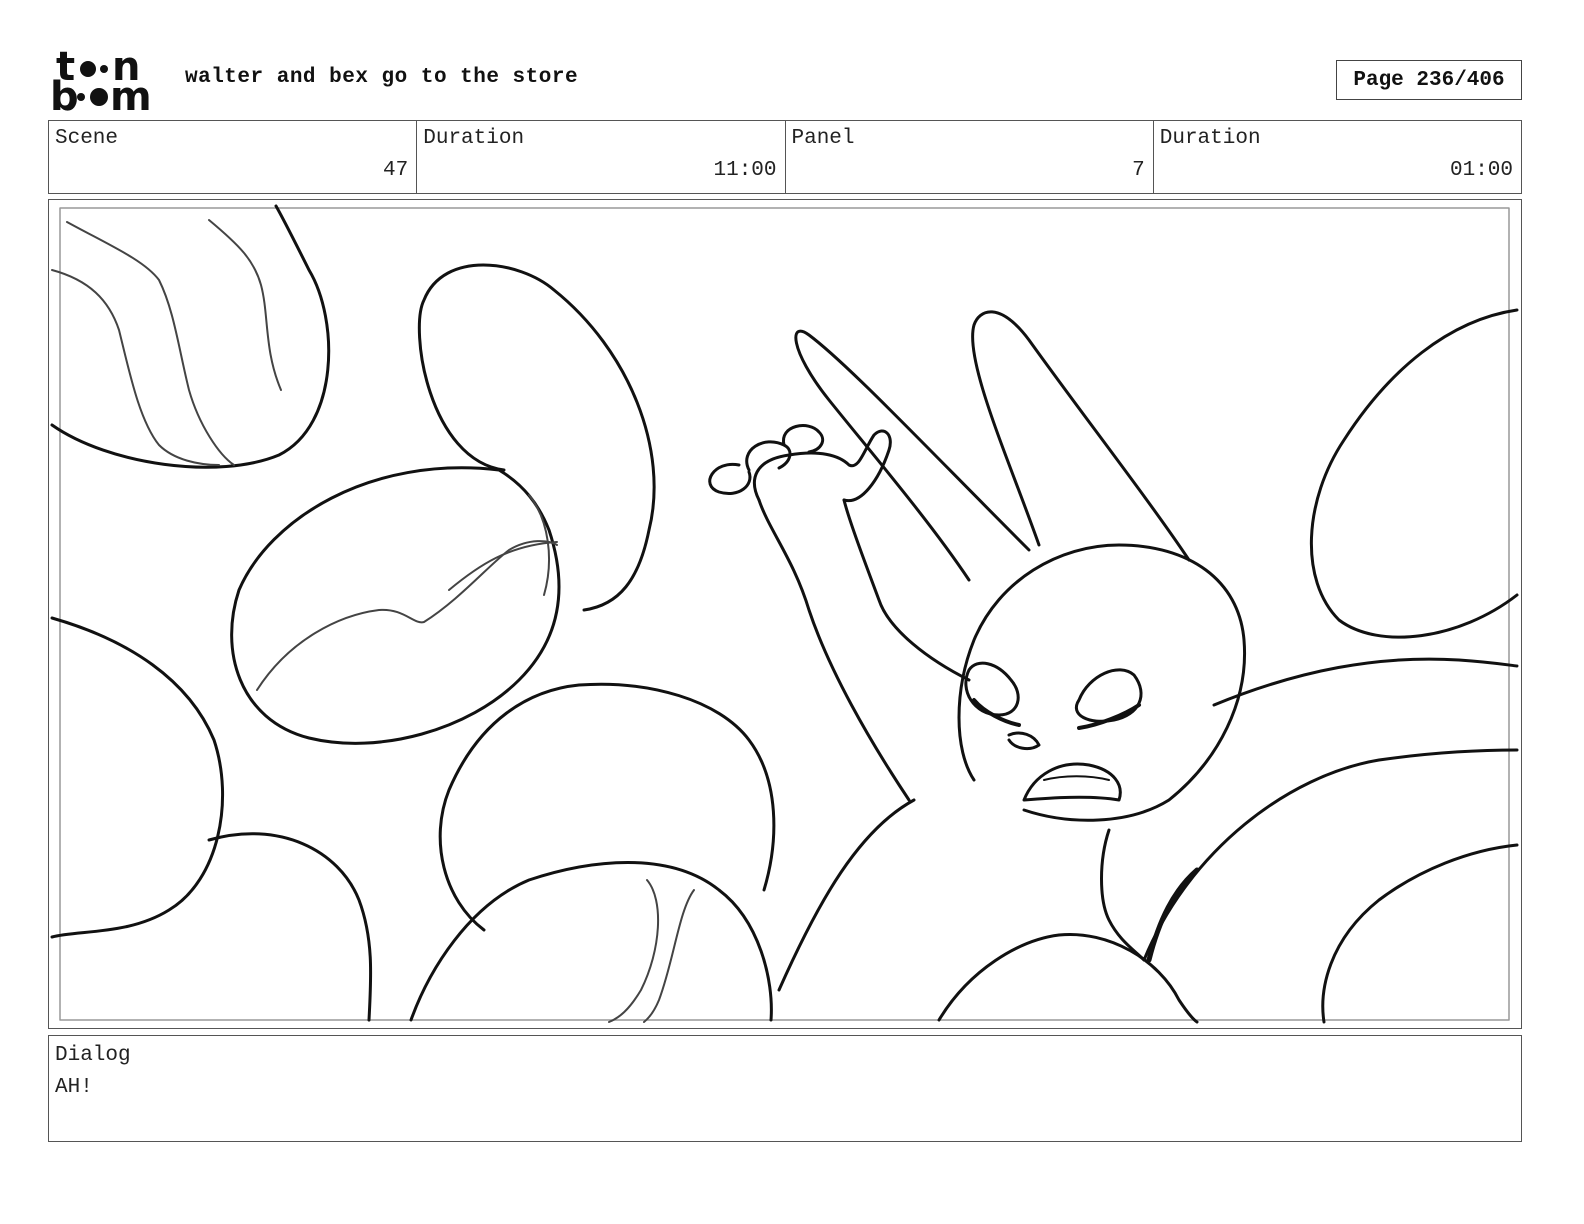 This screenshot has height=1224, width=1584. Describe the element at coordinates (834, 650) in the screenshot. I see `character-arm-outer` at that location.